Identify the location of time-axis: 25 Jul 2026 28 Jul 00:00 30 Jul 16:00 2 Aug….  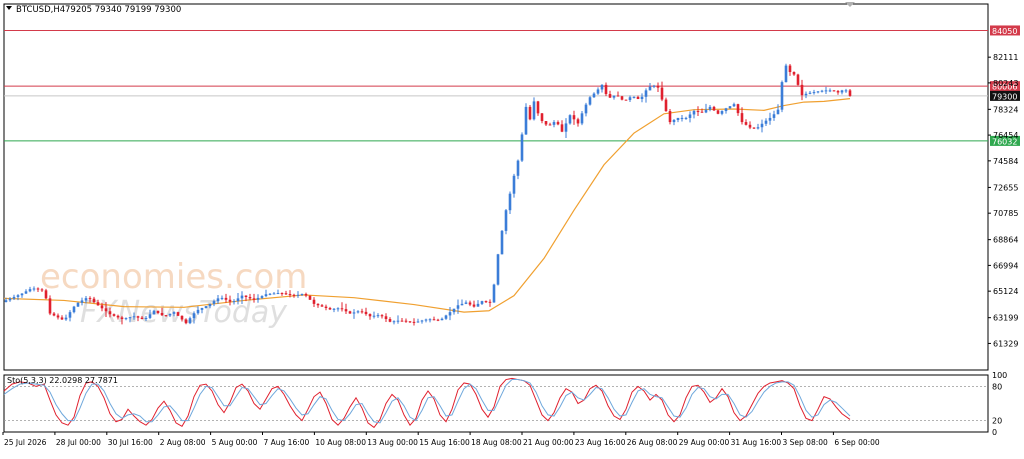
(441, 439).